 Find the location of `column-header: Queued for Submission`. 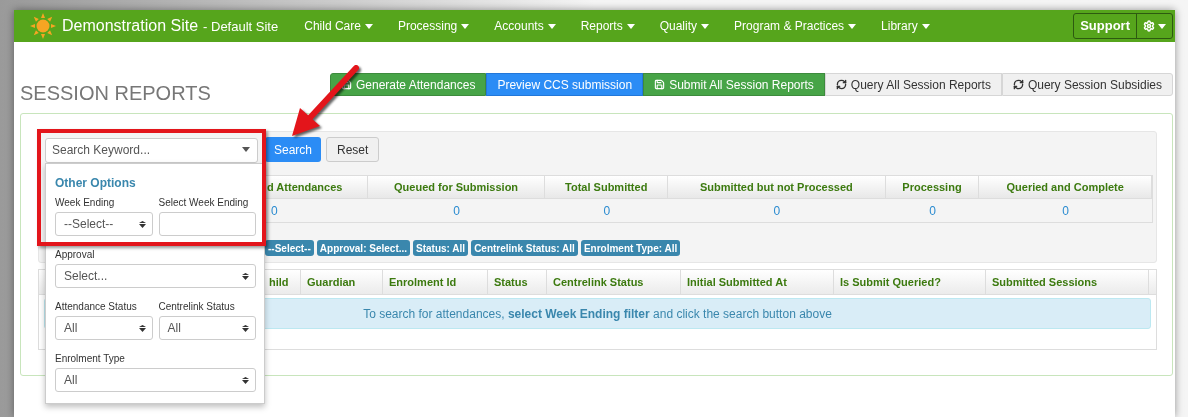

column-header: Queued for Submission is located at coordinates (456, 187).